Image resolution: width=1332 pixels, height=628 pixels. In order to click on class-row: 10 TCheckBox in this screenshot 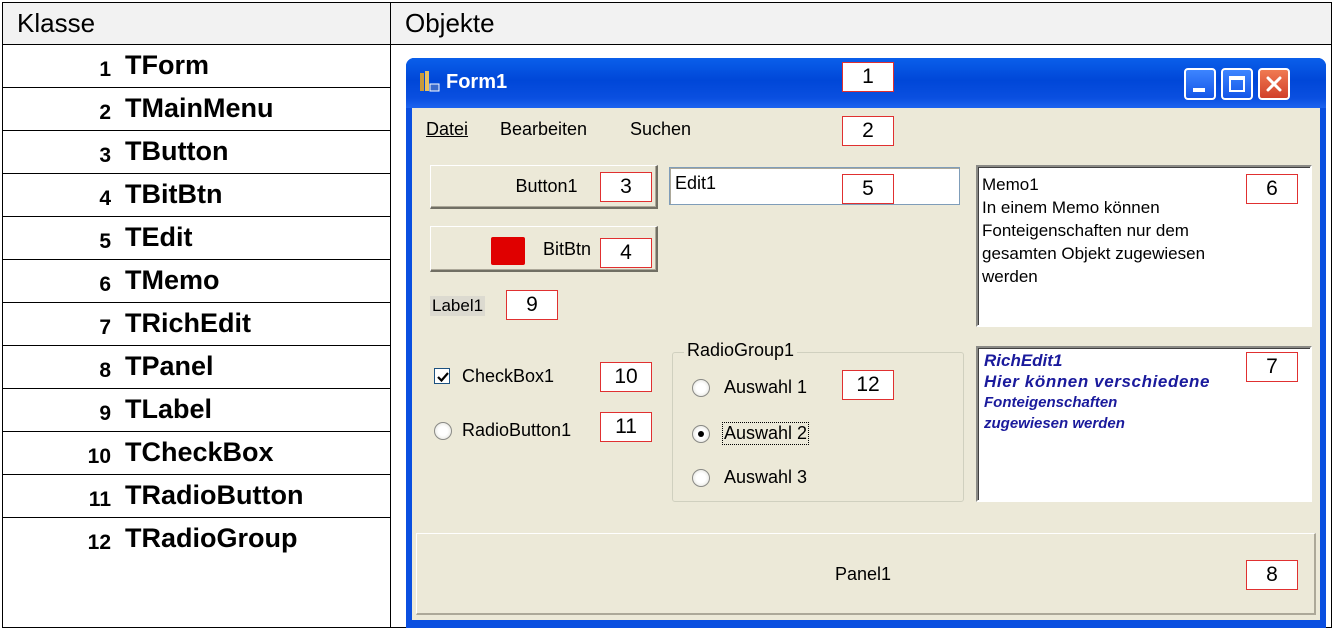, I will do `click(196, 453)`.